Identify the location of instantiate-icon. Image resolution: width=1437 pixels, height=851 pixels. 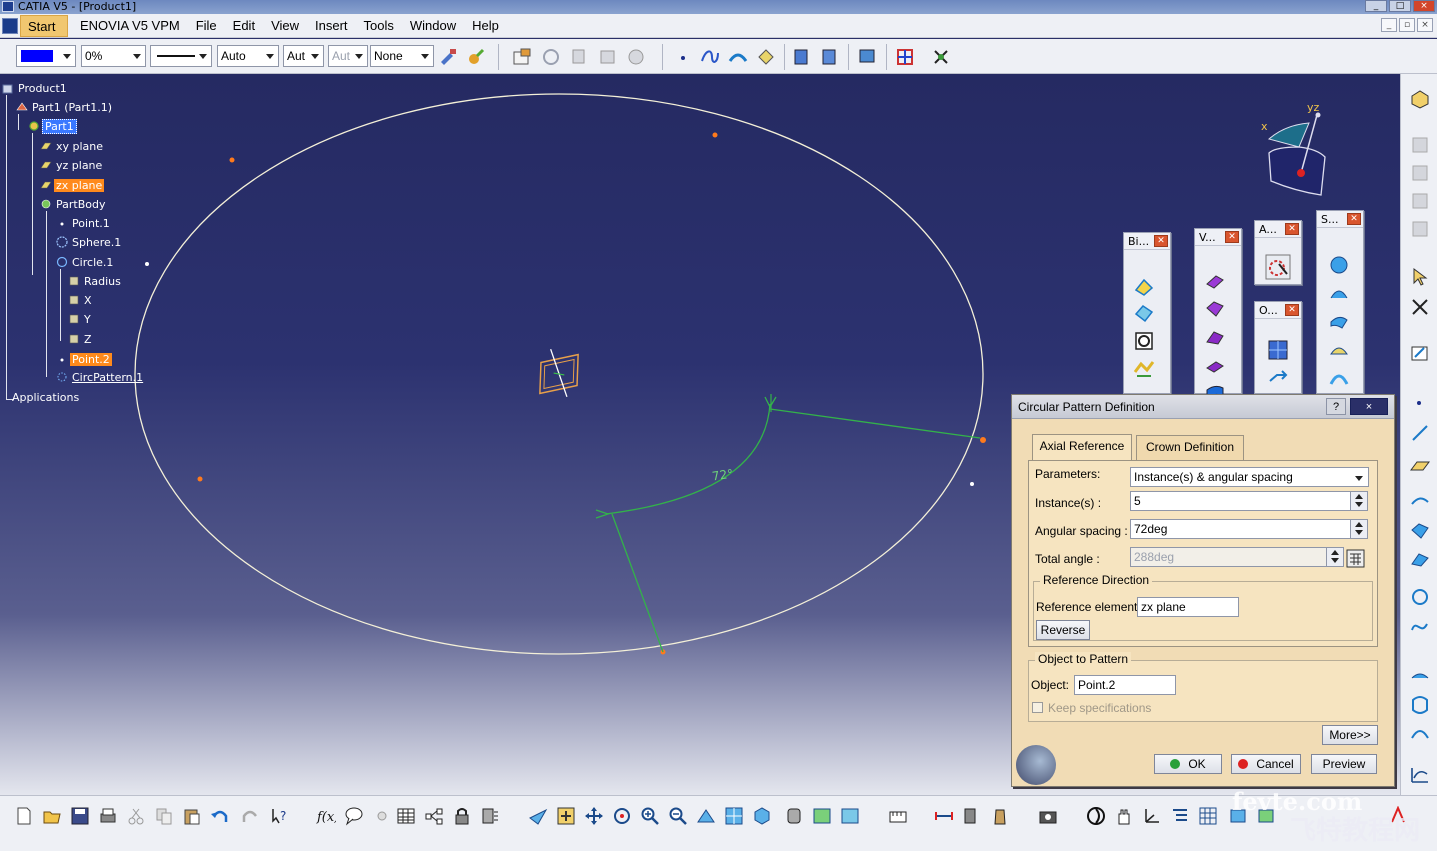
(608, 57).